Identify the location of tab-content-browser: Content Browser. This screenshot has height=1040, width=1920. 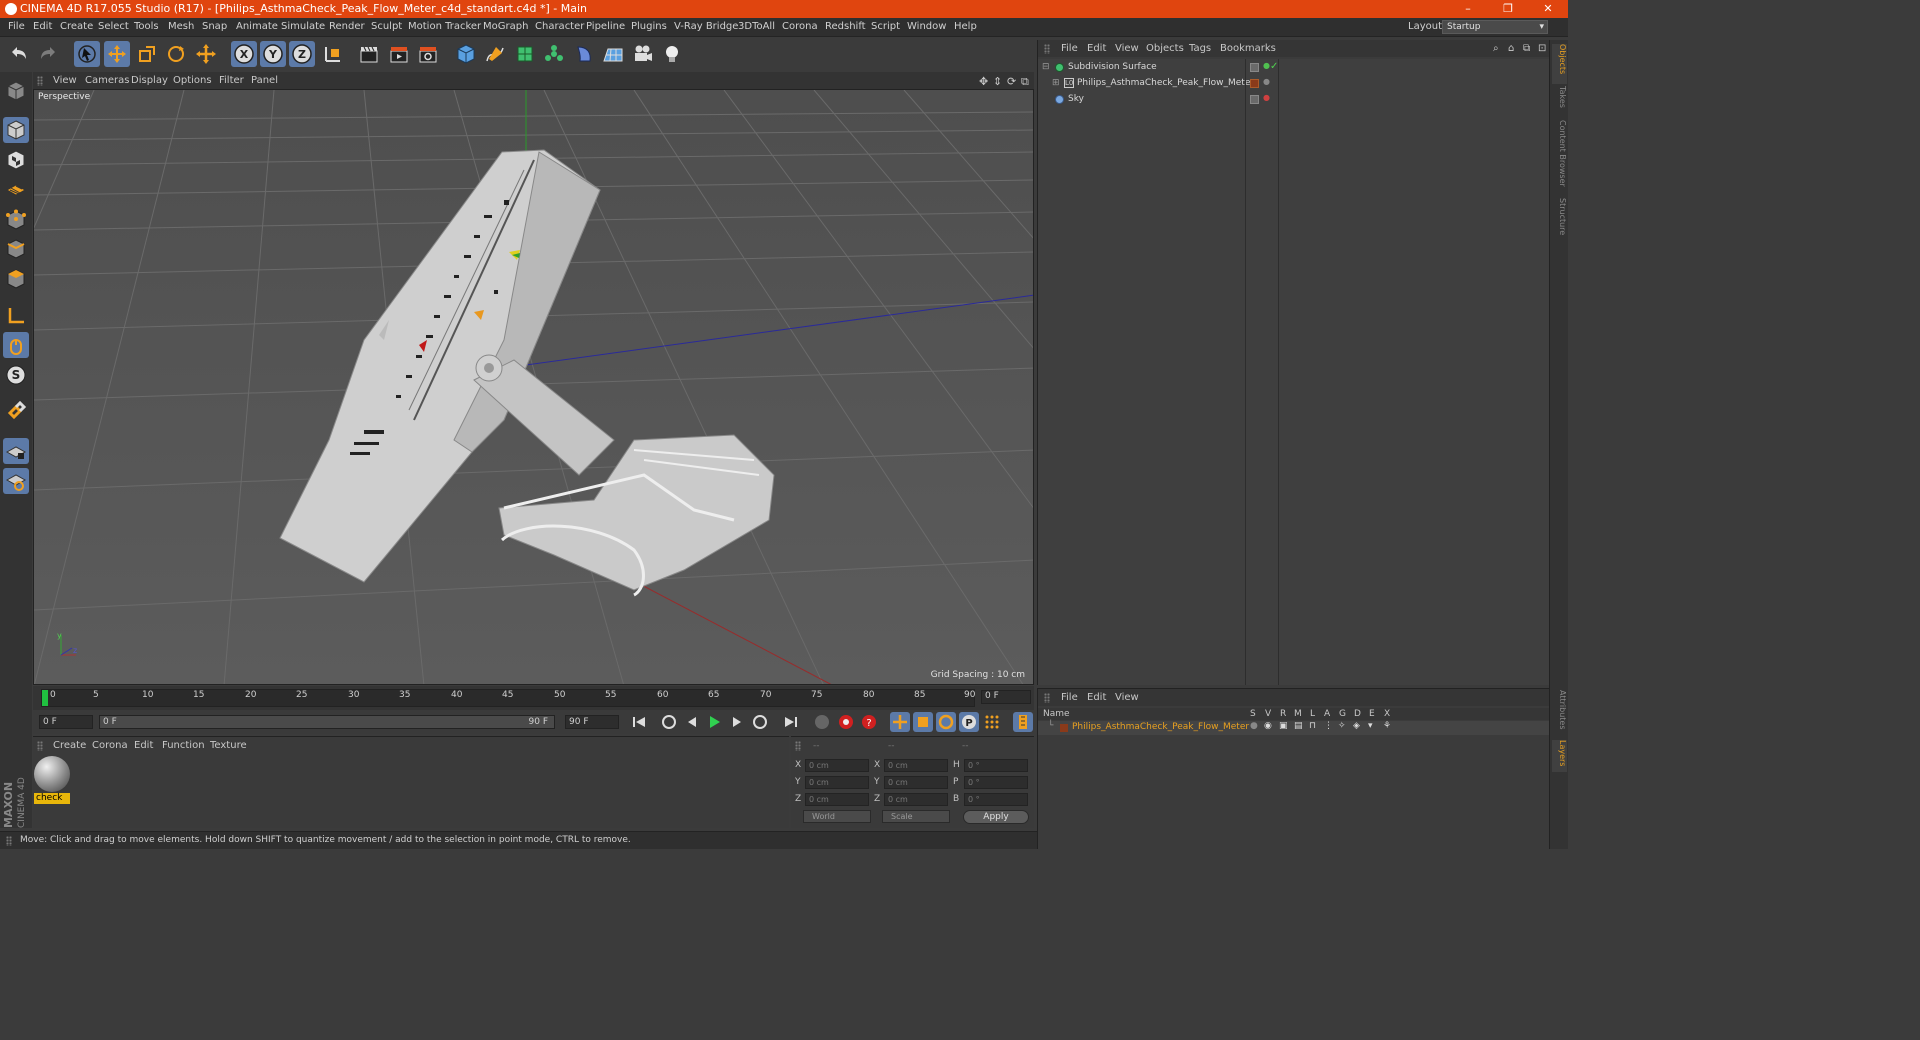
(1559, 155).